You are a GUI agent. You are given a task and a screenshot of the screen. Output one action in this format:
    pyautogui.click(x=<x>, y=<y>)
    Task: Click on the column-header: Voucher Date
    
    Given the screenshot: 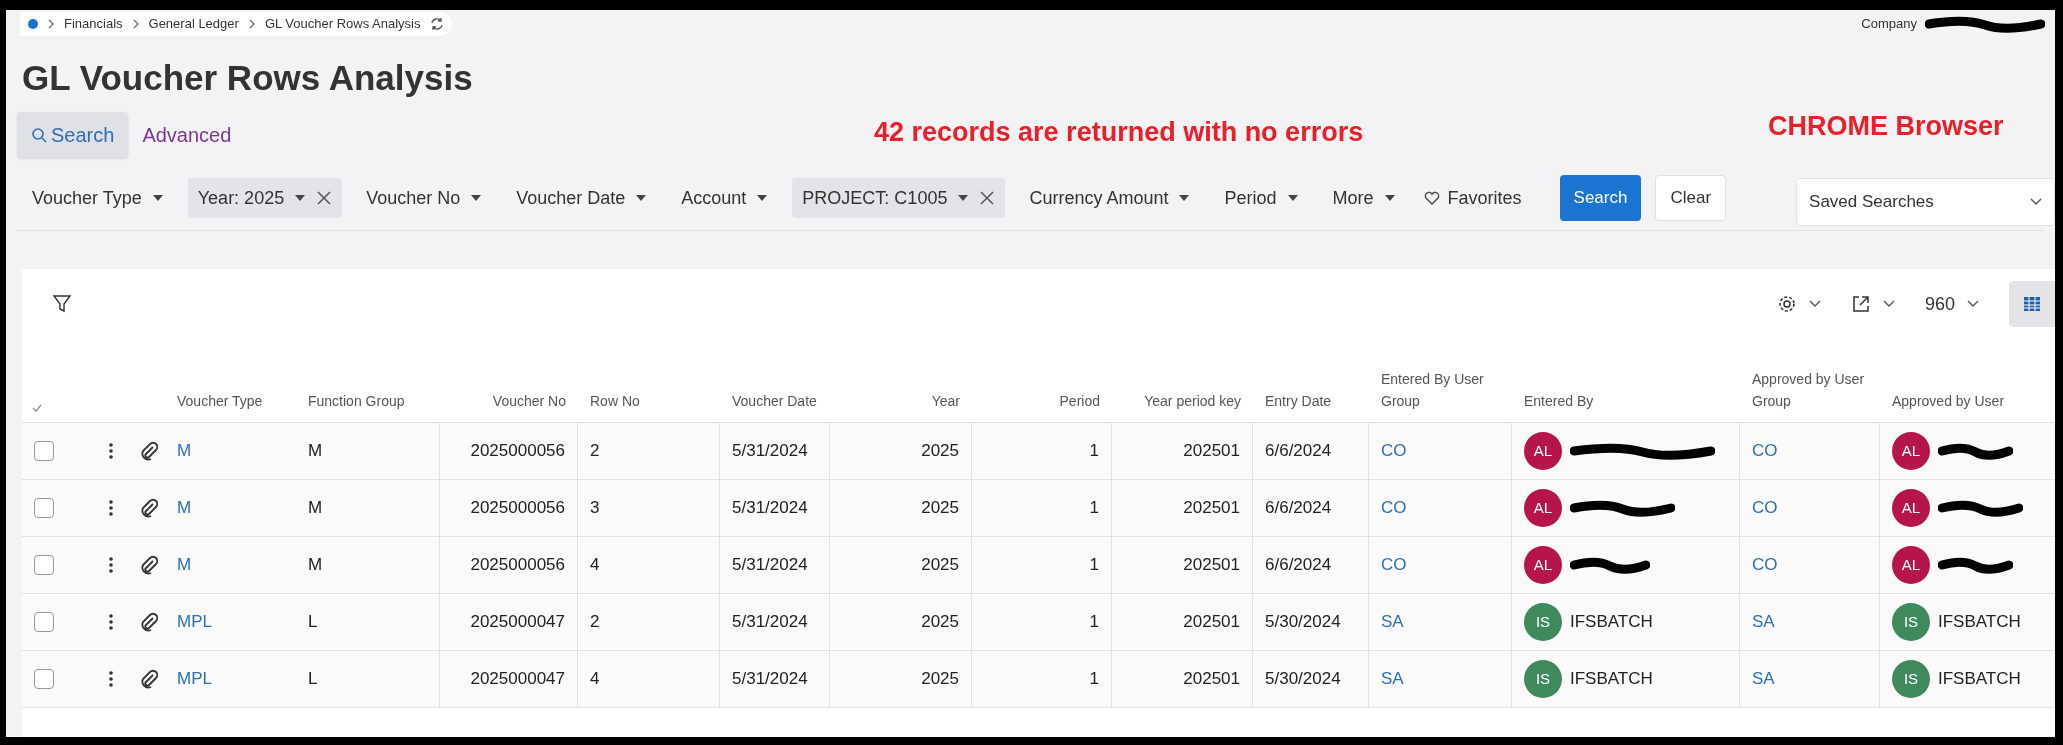 What is the action you would take?
    pyautogui.click(x=775, y=401)
    